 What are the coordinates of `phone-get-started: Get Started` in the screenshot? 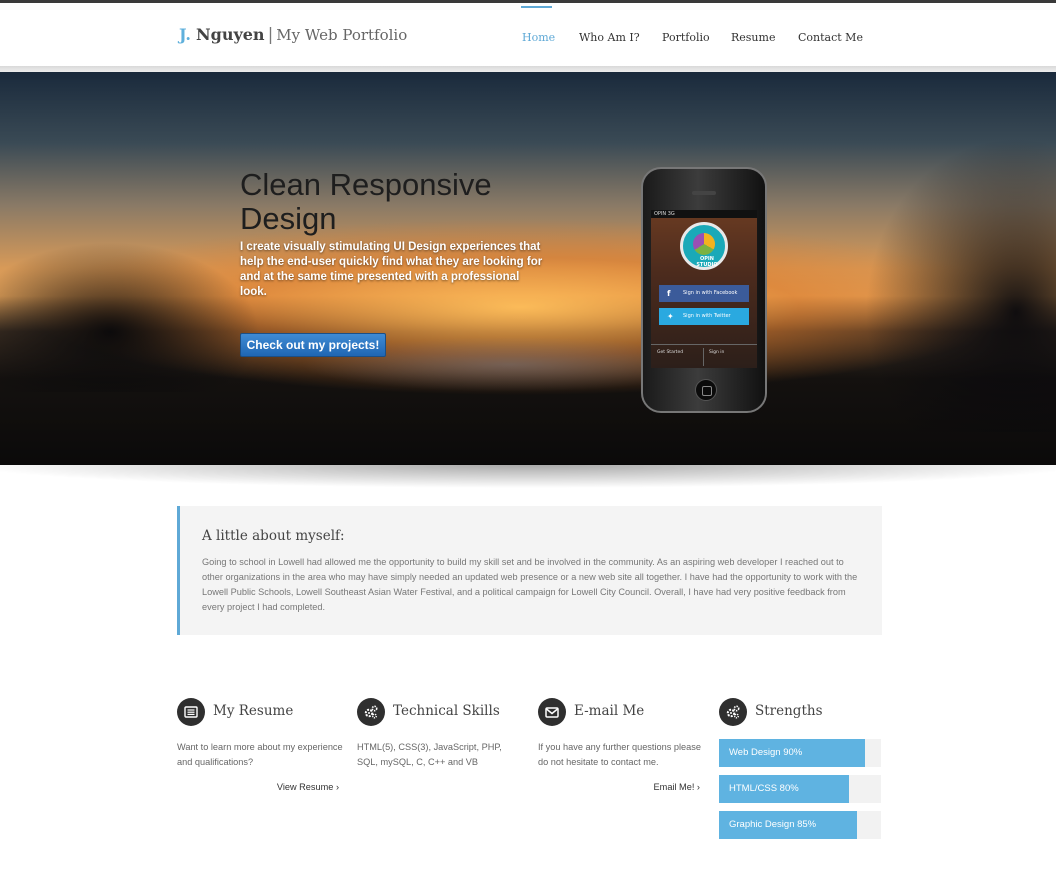 It's located at (670, 352).